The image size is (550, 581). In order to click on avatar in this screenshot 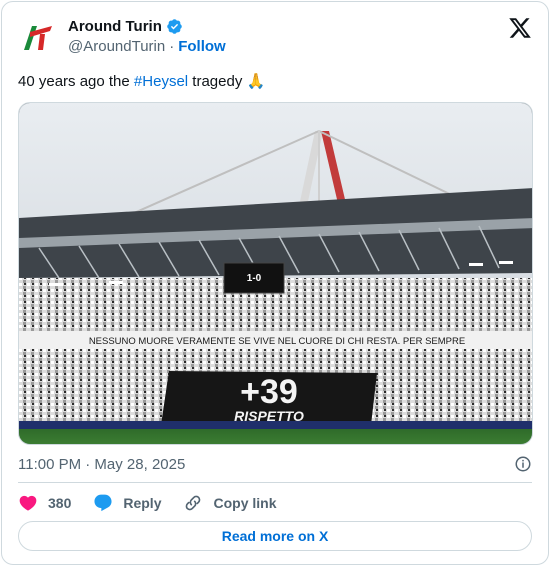, I will do `click(38, 38)`.